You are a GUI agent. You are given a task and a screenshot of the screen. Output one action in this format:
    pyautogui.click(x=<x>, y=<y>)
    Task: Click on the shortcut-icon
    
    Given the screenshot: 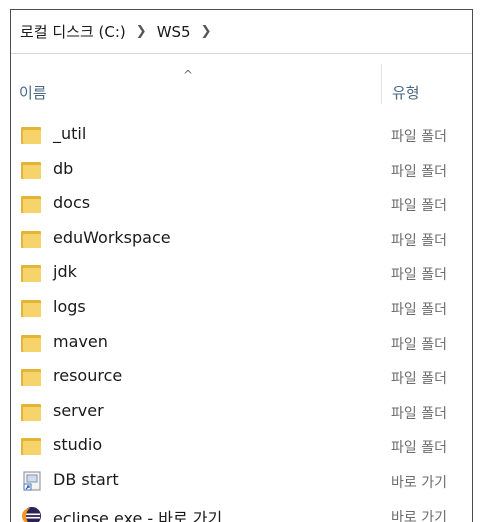 What is the action you would take?
    pyautogui.click(x=32, y=481)
    